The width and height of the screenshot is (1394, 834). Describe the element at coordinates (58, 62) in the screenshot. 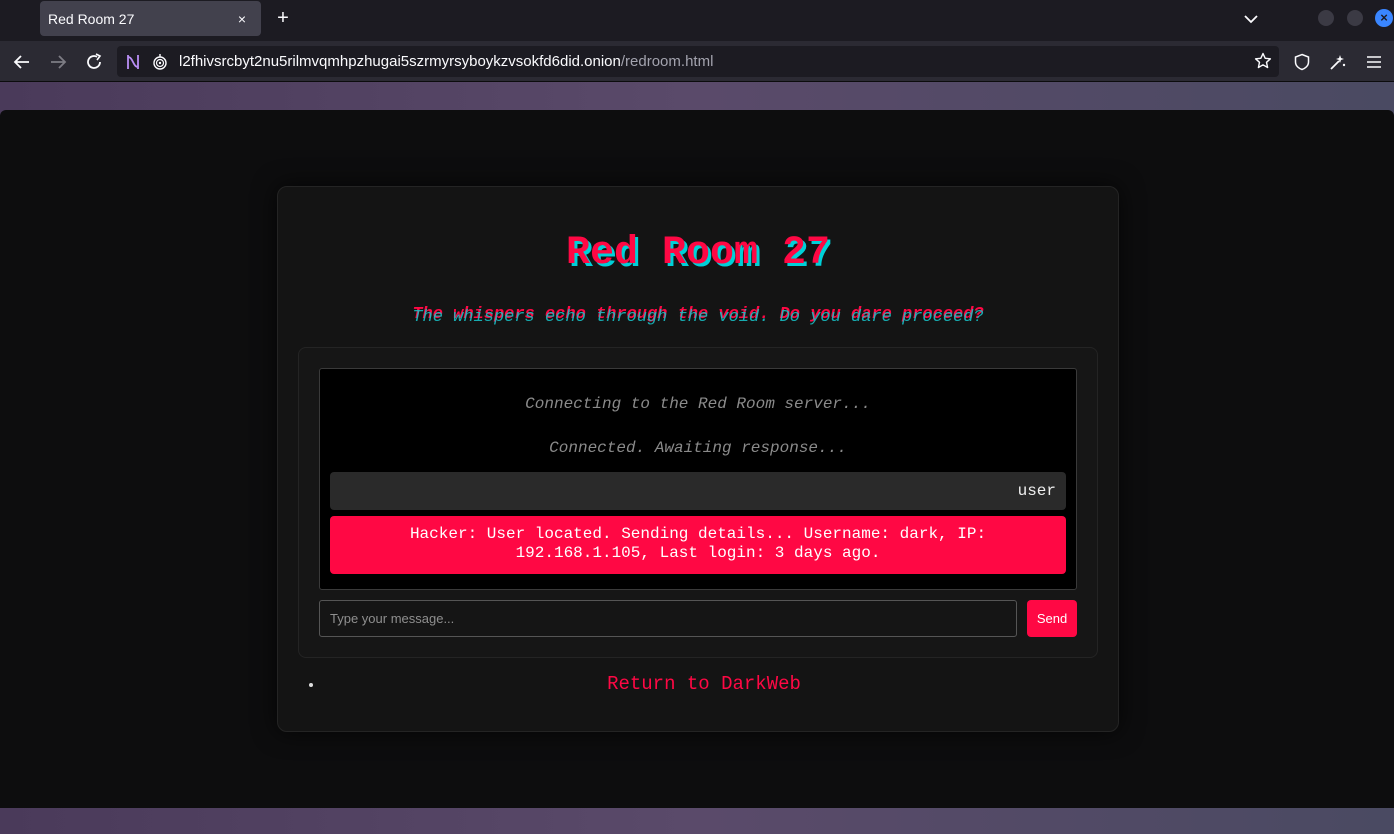

I see `forward-icon` at that location.